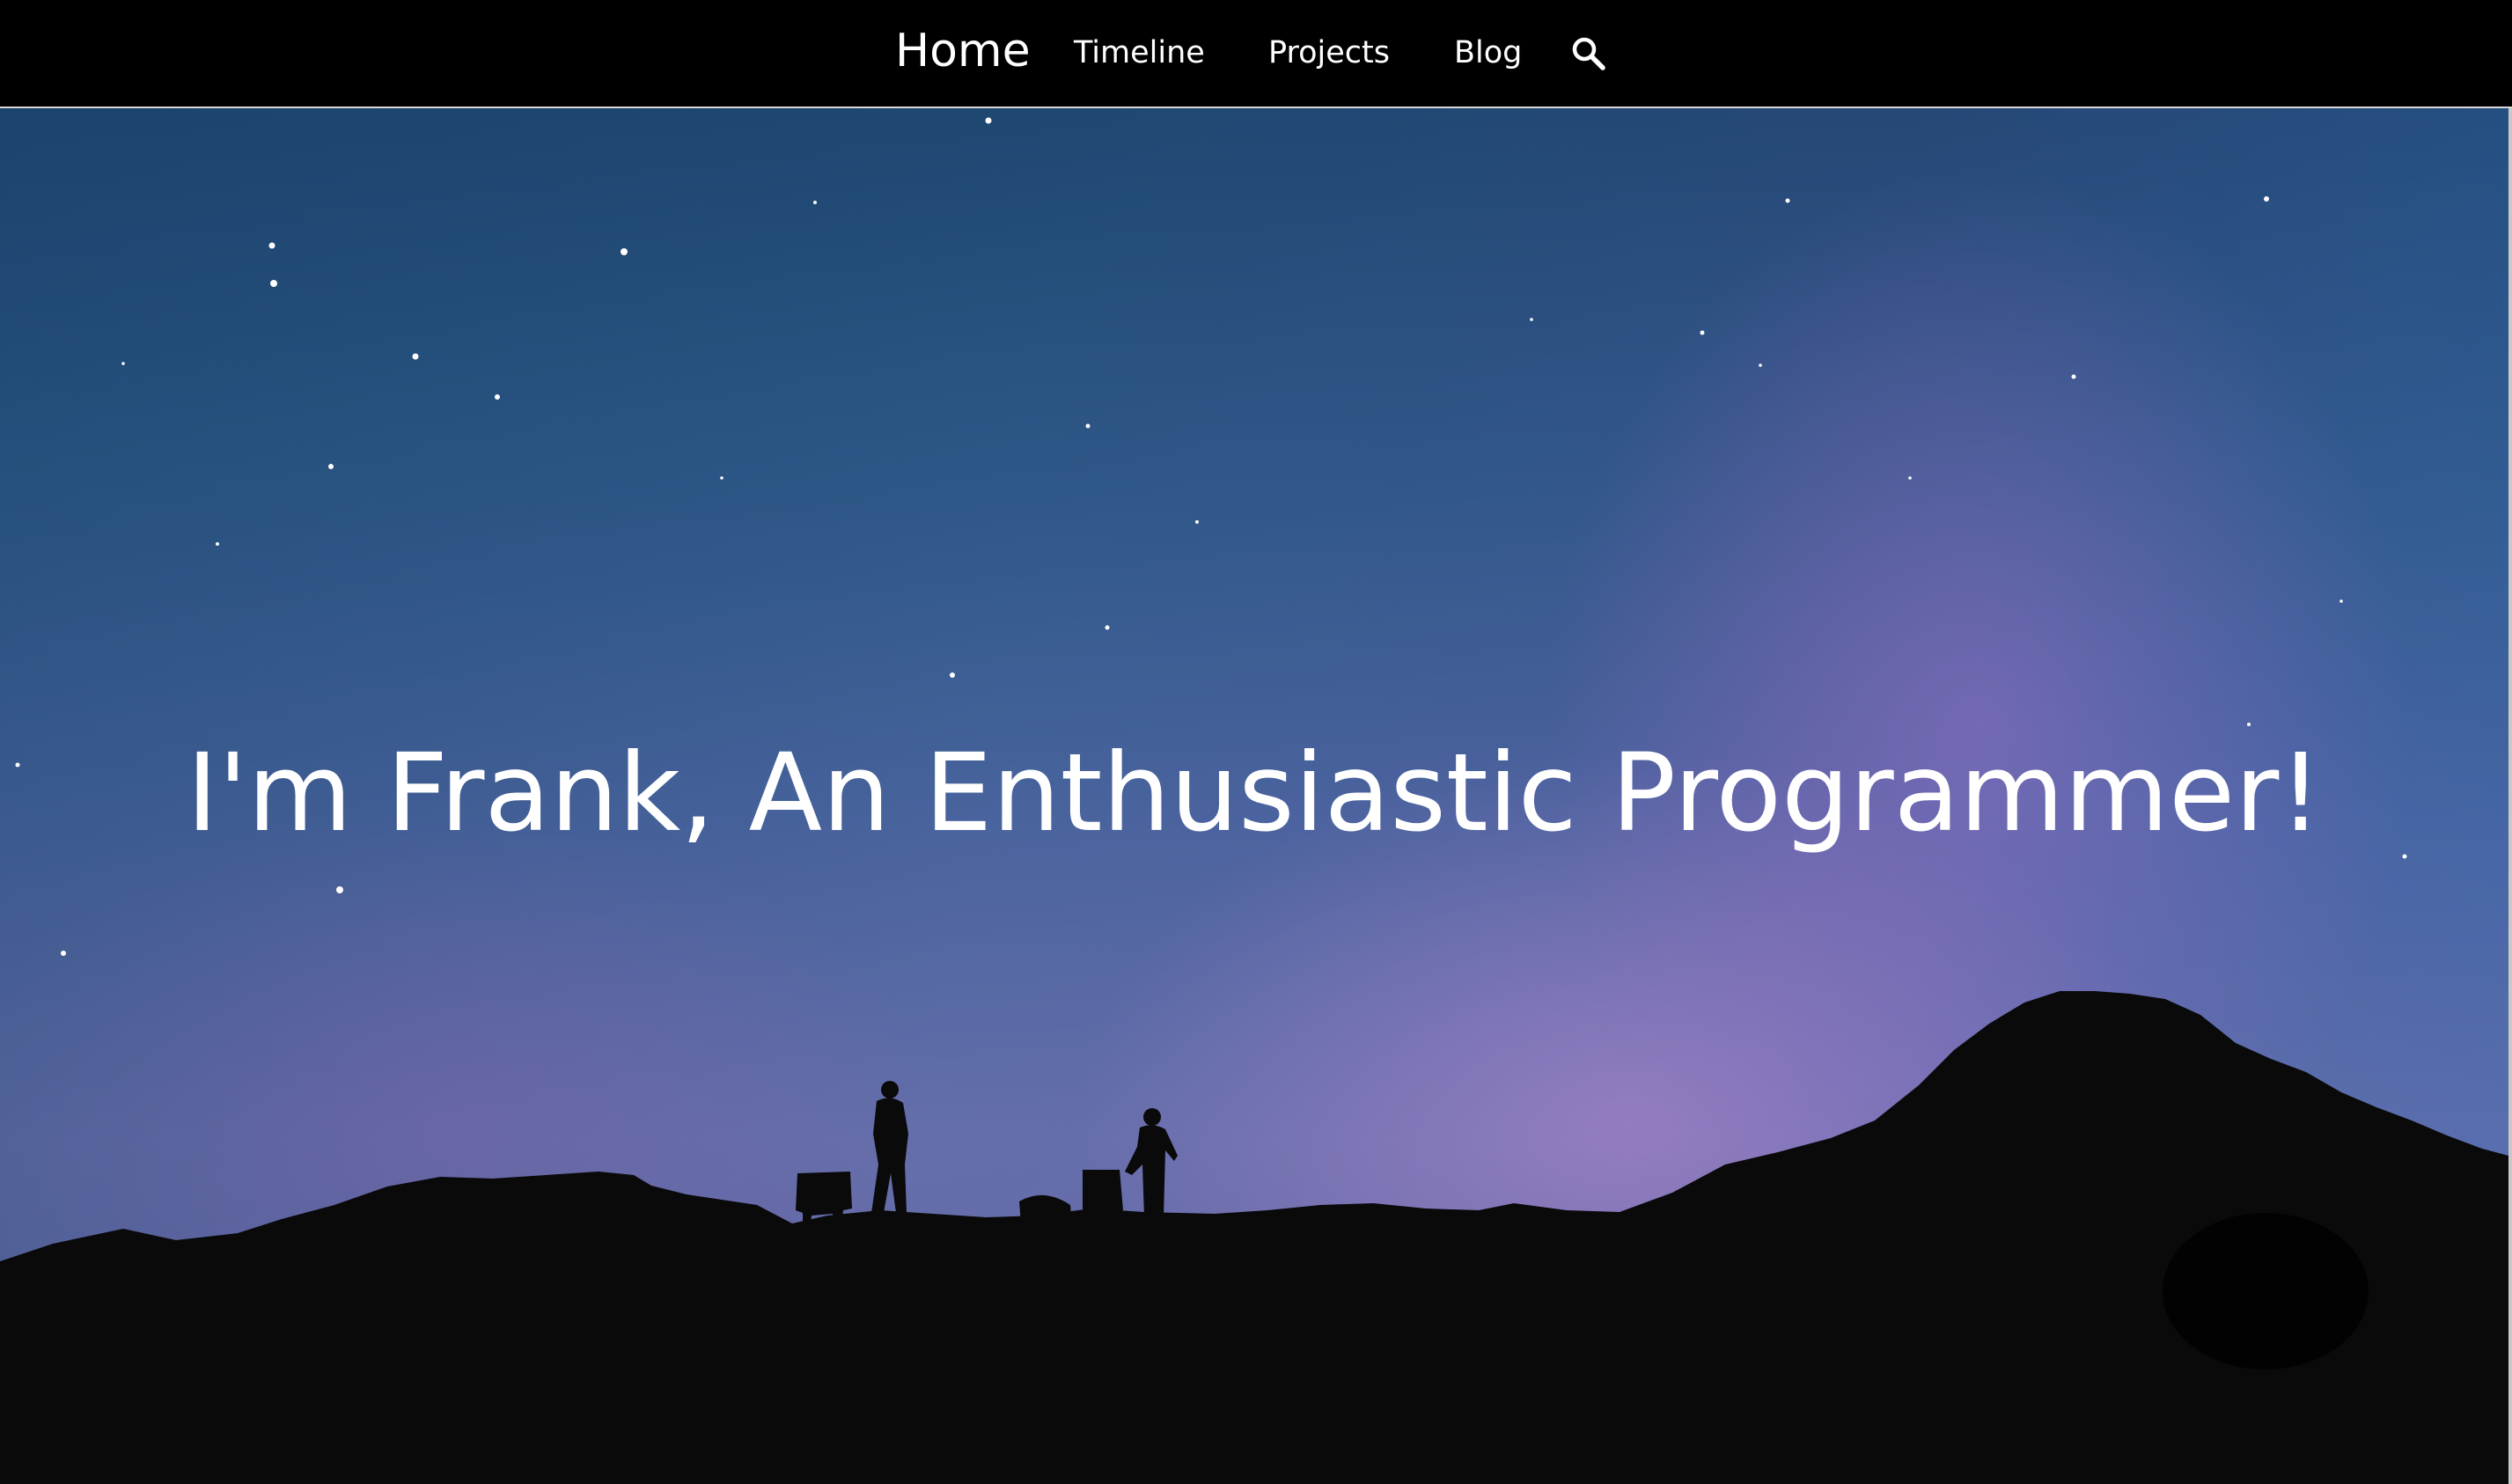  Describe the element at coordinates (1488, 52) in the screenshot. I see `nav-blog-link: Blog` at that location.